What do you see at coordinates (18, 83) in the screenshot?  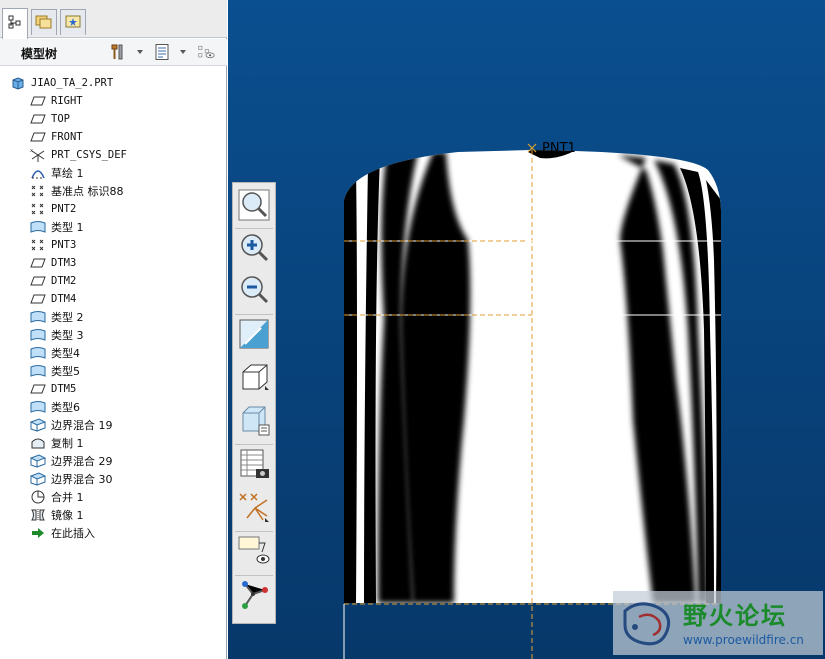 I see `part-icon` at bounding box center [18, 83].